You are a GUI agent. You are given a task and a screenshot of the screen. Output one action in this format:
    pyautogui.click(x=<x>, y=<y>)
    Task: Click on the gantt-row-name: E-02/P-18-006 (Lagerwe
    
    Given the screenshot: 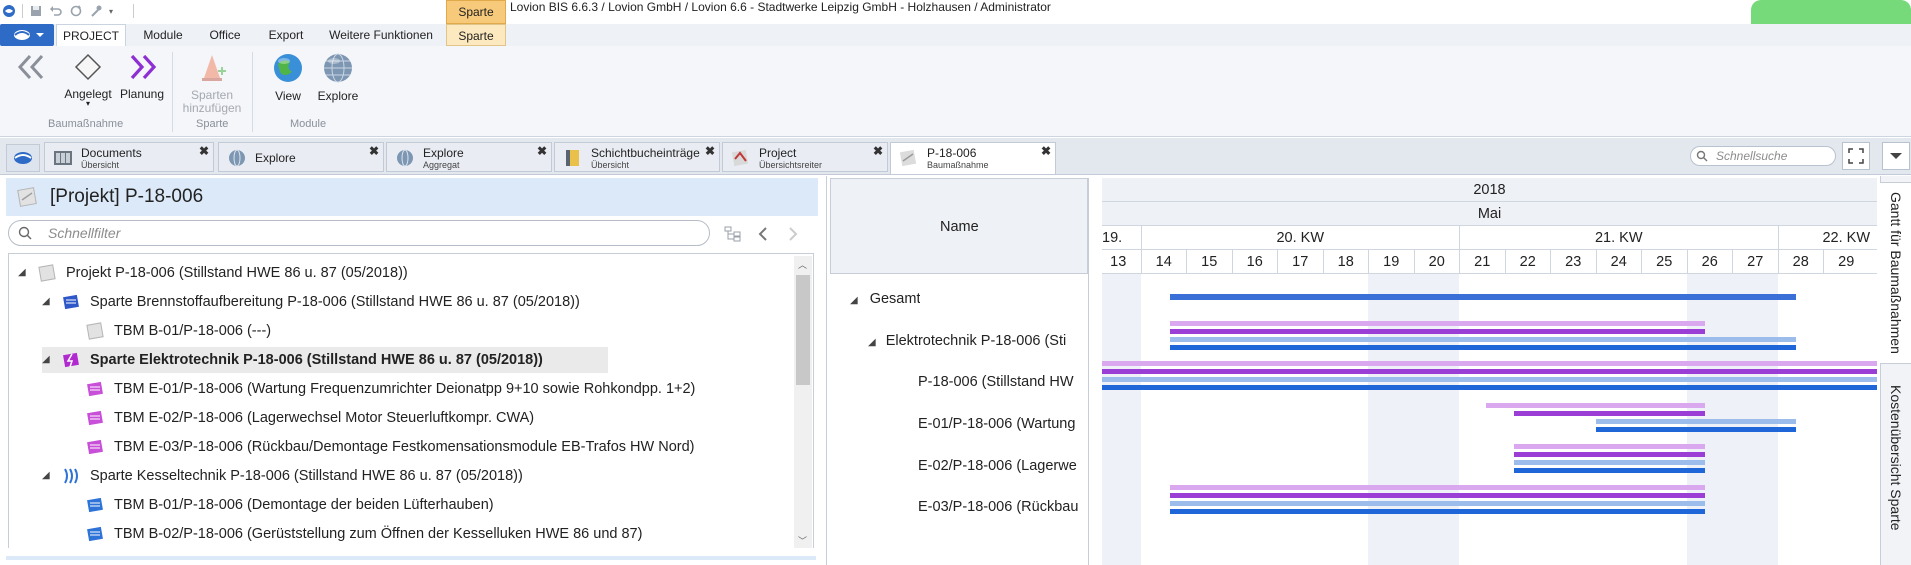 What is the action you would take?
    pyautogui.click(x=1002, y=466)
    